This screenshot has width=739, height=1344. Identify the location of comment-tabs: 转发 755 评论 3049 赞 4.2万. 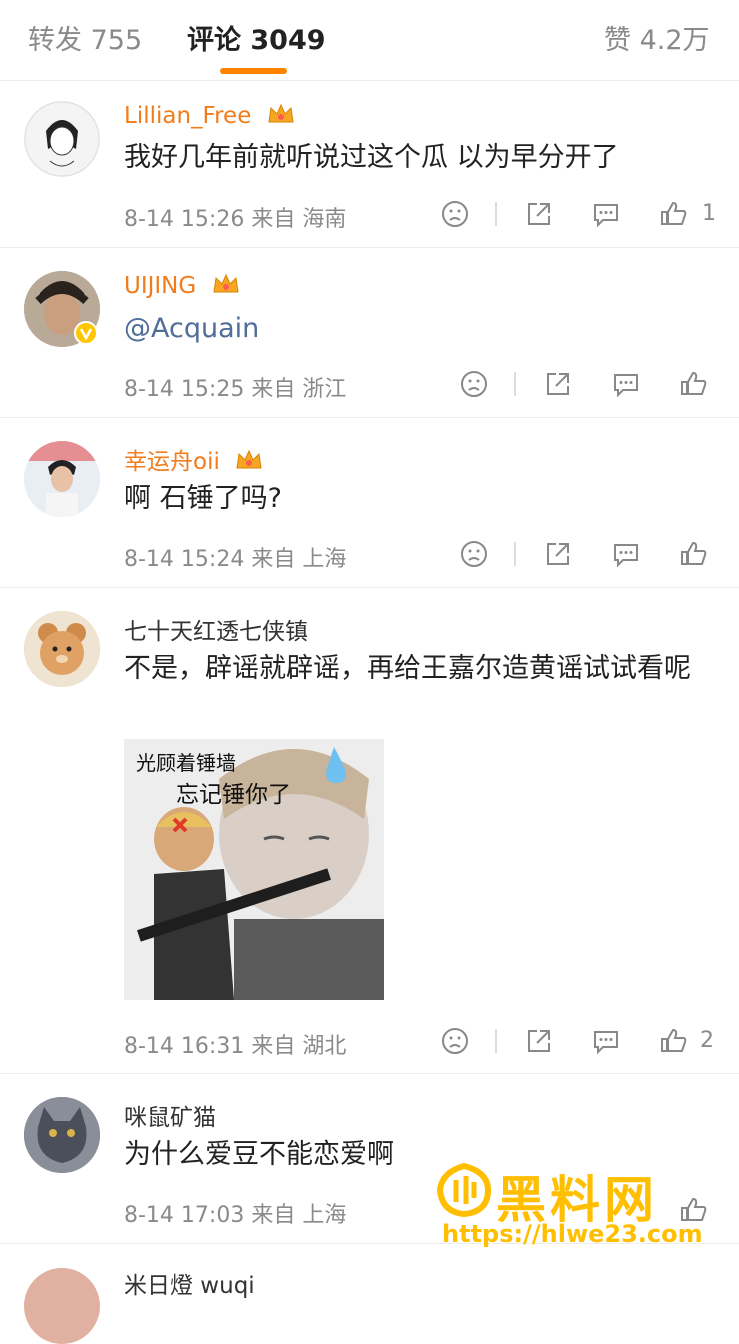
(369, 40).